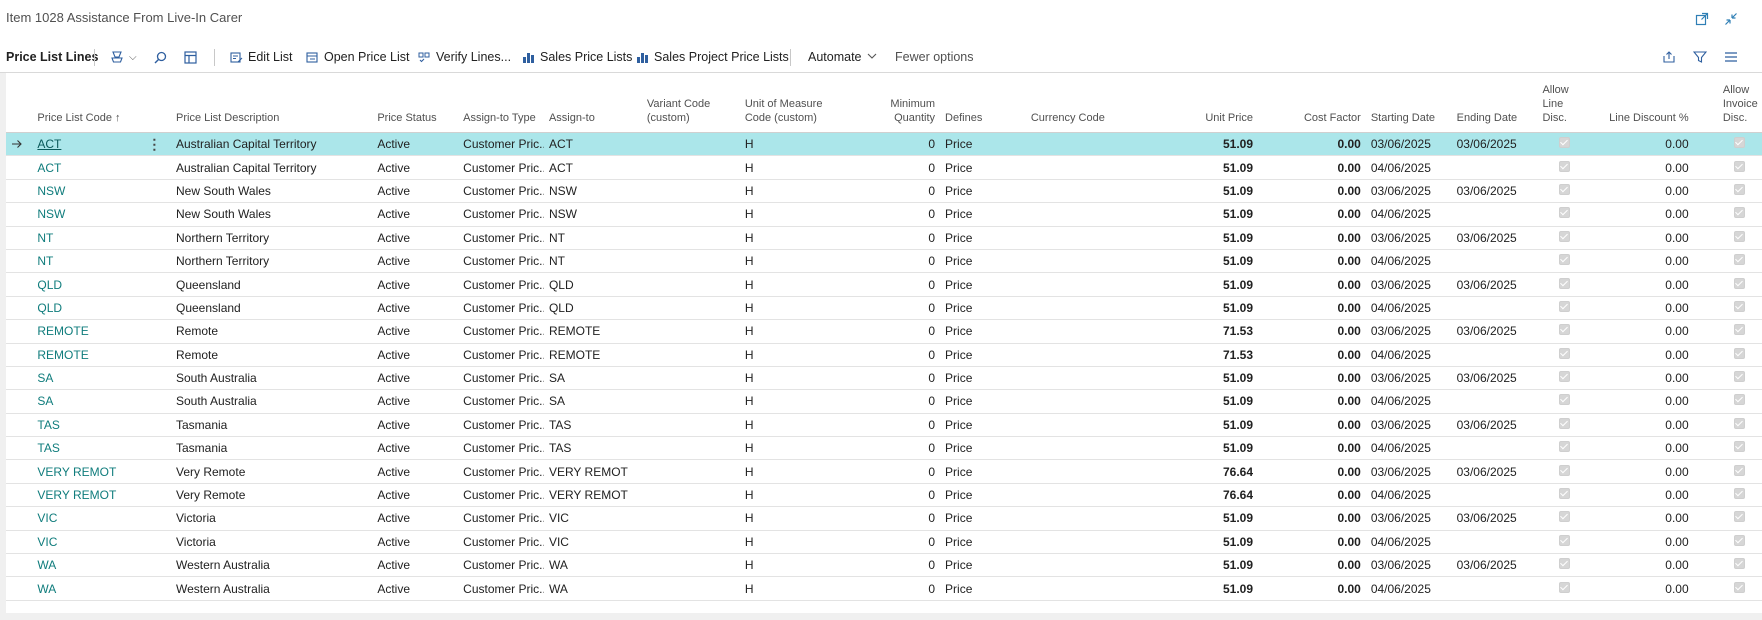 This screenshot has width=1762, height=620. I want to click on open-price-list-button: Open Price List, so click(357, 57).